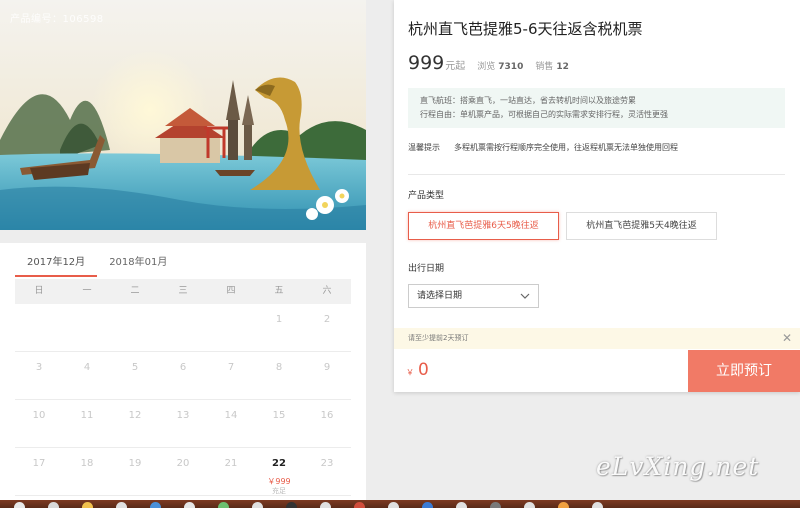  I want to click on calendar-day-cell: 11, so click(87, 423).